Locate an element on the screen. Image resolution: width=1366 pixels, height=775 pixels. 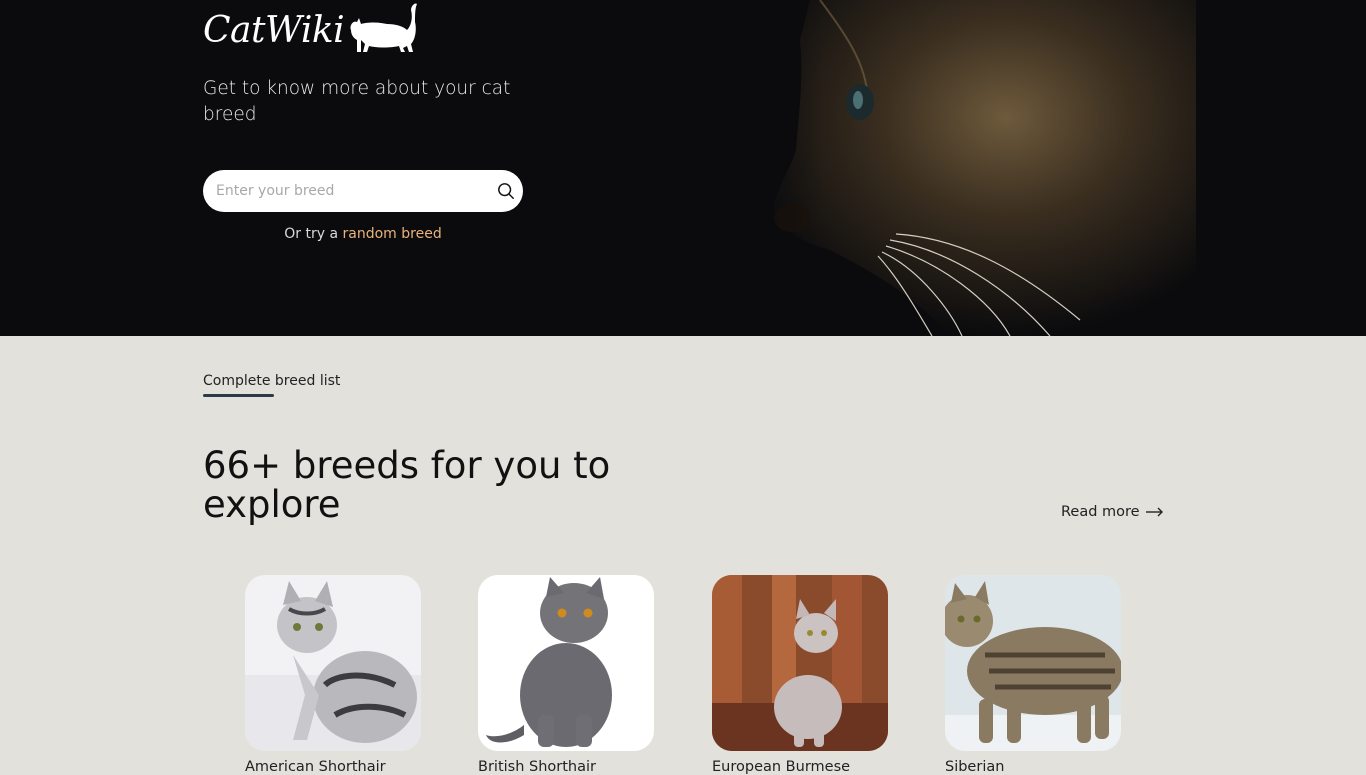
breed-name: European Burmese is located at coordinates (781, 767).